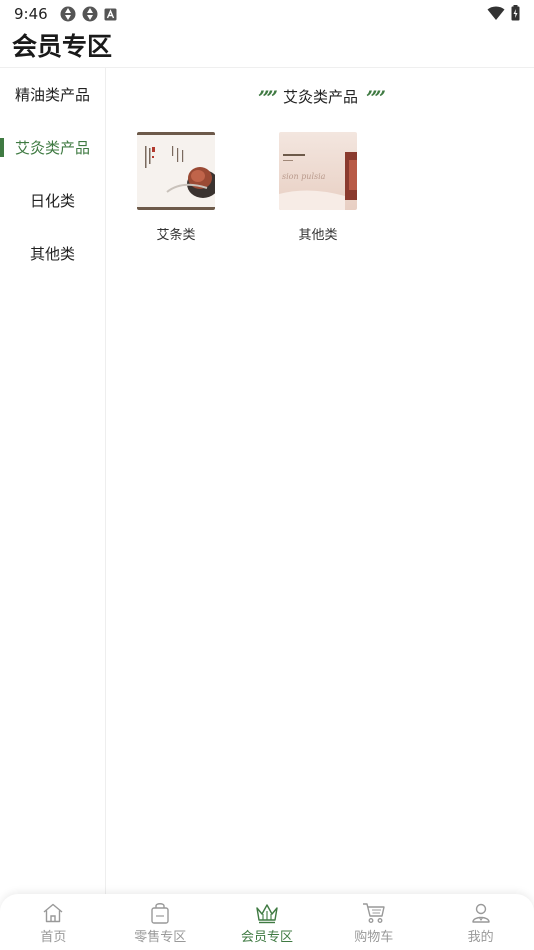 Image resolution: width=534 pixels, height=950 pixels. I want to click on tab-label: 我的, so click(480, 937).